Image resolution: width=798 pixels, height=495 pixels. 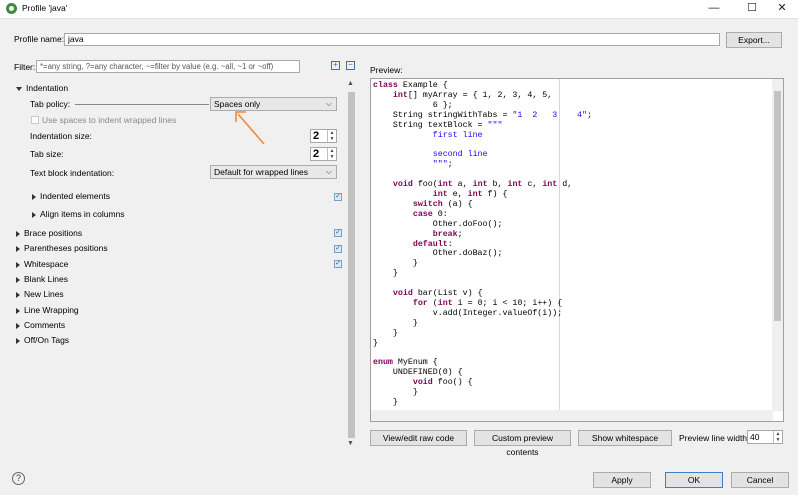 What do you see at coordinates (18, 478) in the screenshot?
I see `help-icon: ?` at bounding box center [18, 478].